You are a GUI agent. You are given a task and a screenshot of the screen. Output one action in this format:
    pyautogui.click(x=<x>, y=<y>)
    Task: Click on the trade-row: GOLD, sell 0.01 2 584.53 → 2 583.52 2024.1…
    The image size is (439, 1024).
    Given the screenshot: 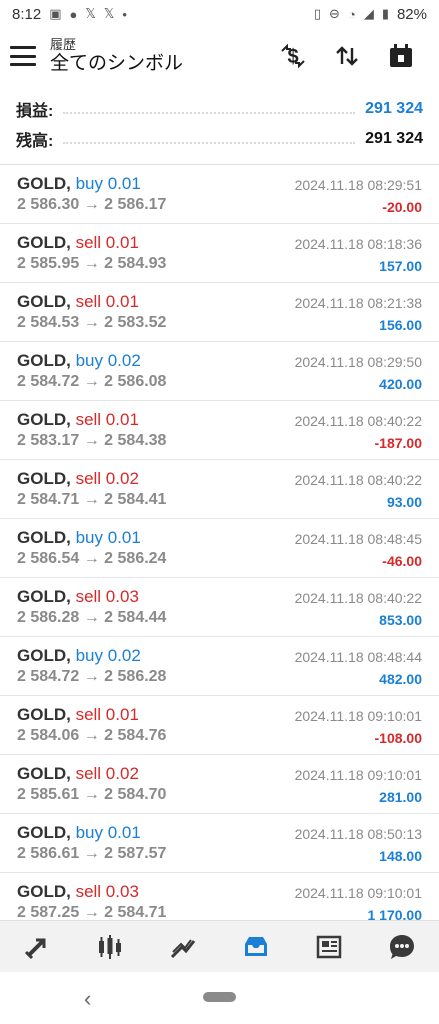 What is the action you would take?
    pyautogui.click(x=219, y=312)
    